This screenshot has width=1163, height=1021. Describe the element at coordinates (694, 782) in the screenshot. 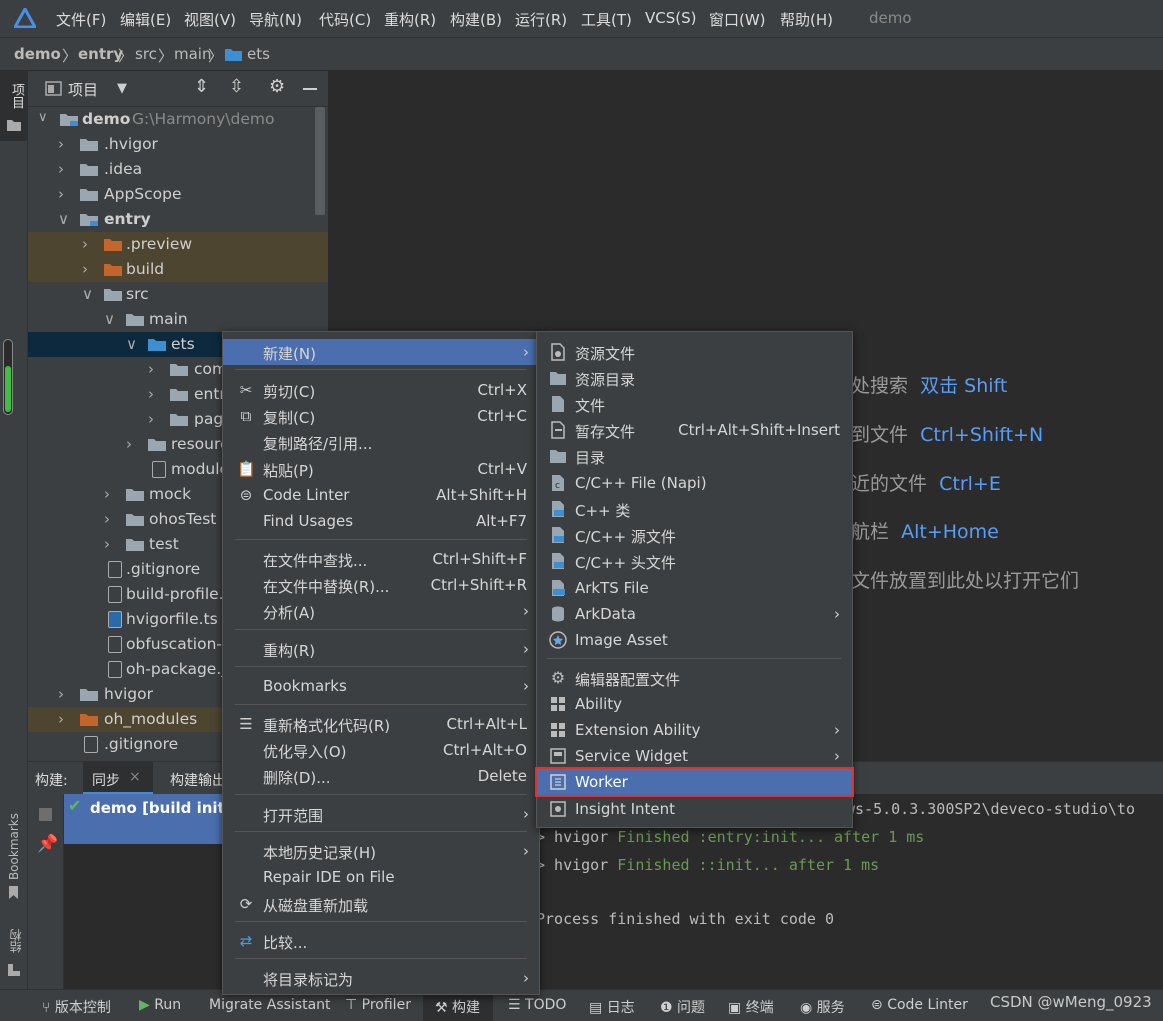

I see `submenu-item-worker: Worker` at that location.